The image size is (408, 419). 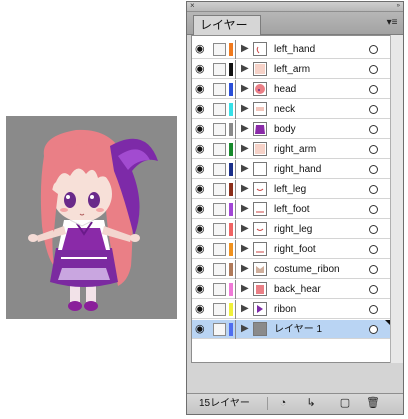 I want to click on layer-name: neck, so click(x=284, y=109).